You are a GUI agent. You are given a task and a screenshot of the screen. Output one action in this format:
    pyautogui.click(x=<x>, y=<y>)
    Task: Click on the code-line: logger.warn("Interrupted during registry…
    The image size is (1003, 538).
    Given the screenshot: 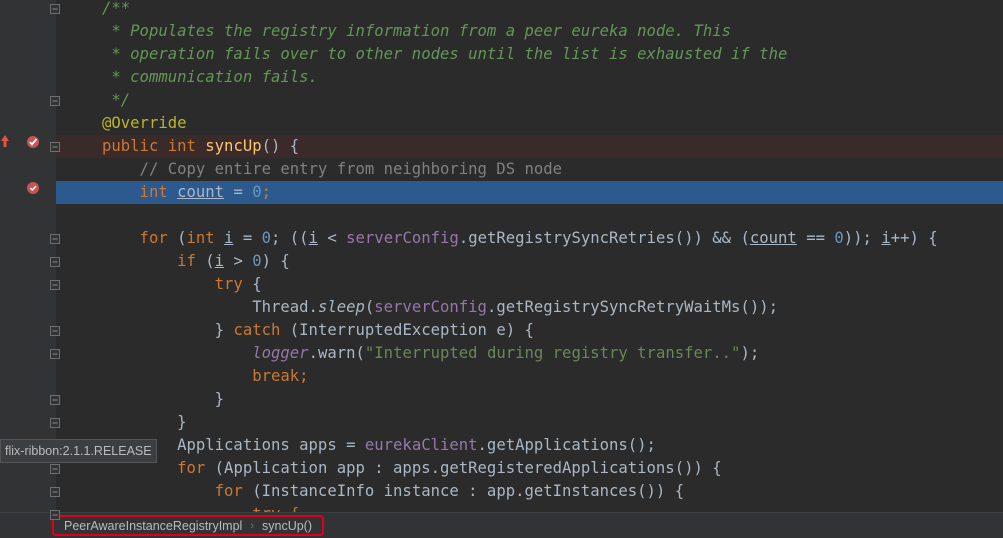 What is the action you would take?
    pyautogui.click(x=529, y=353)
    